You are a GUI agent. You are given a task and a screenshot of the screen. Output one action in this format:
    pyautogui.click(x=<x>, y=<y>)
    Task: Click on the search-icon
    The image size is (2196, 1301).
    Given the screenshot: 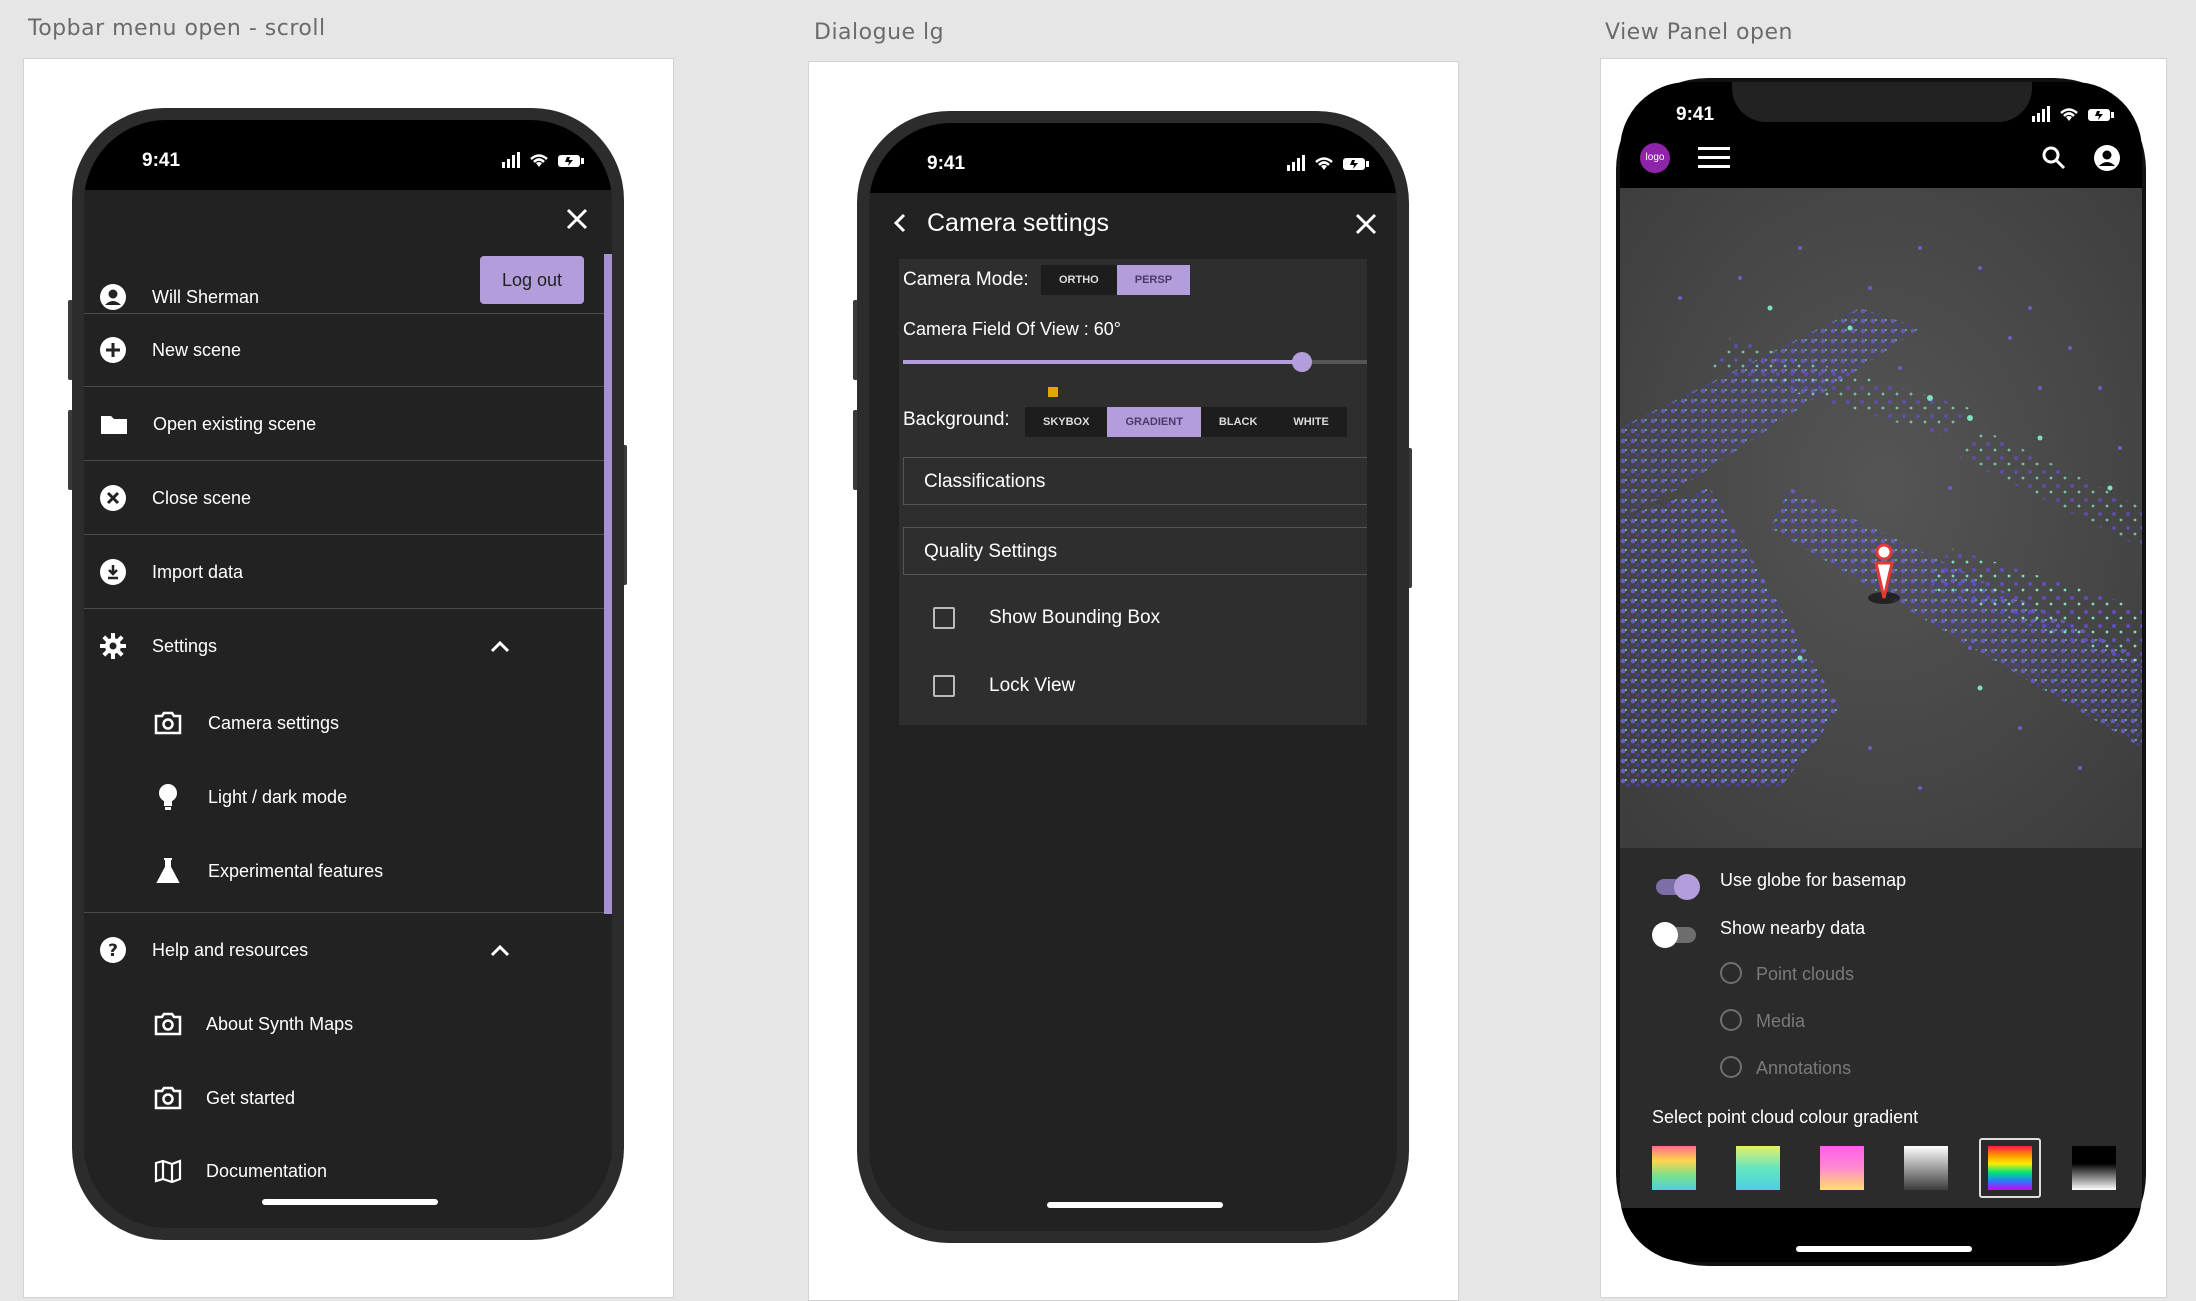 What is the action you would take?
    pyautogui.click(x=2054, y=158)
    